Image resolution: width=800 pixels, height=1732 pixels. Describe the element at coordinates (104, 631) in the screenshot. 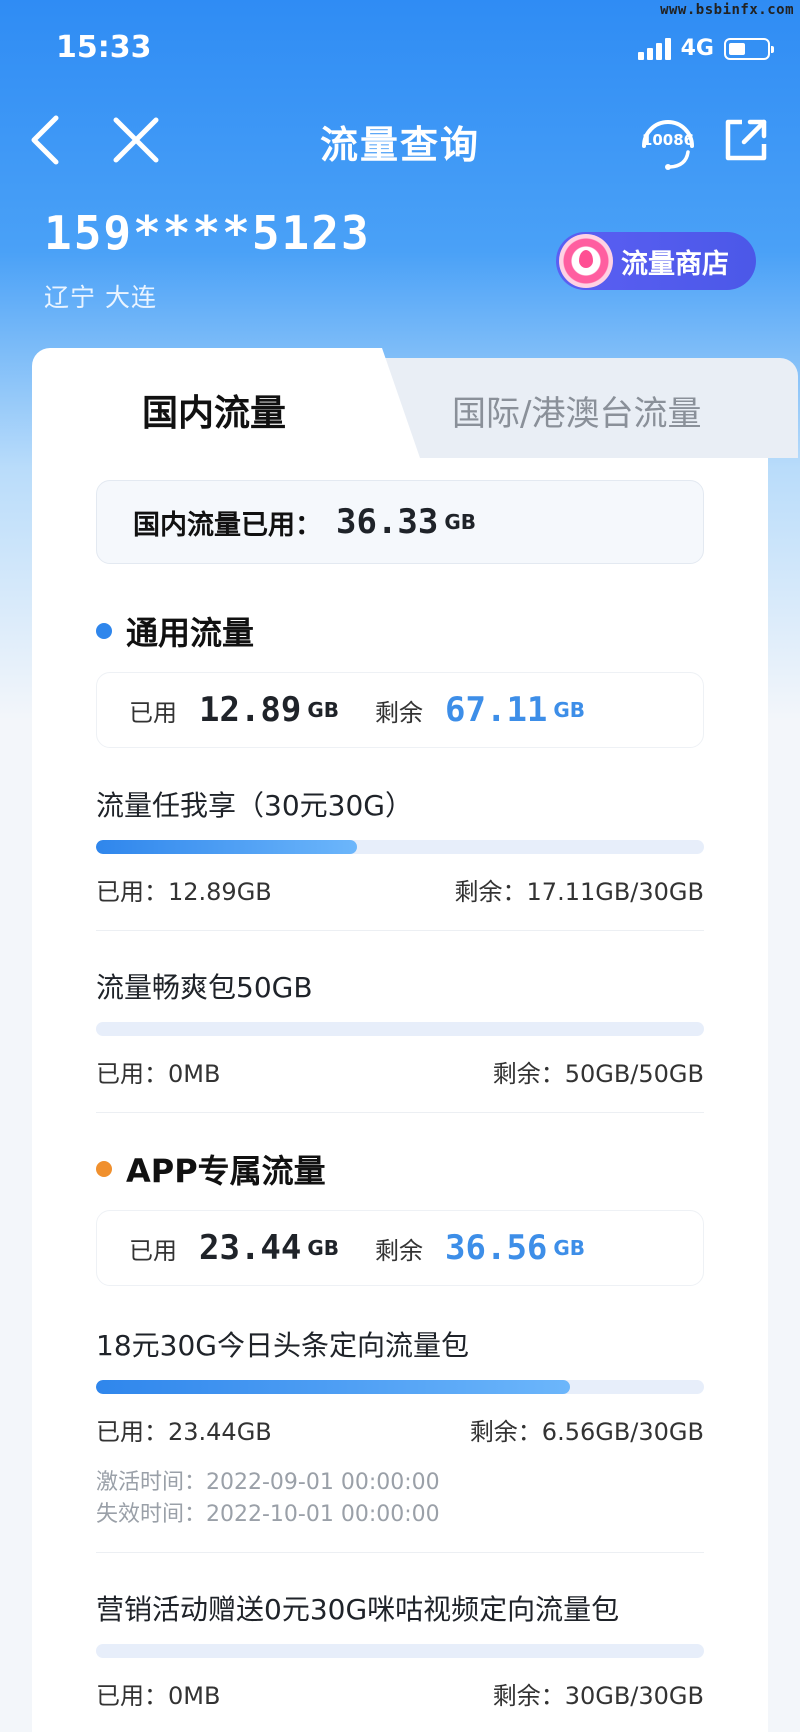

I see `blue-dot-icon` at that location.